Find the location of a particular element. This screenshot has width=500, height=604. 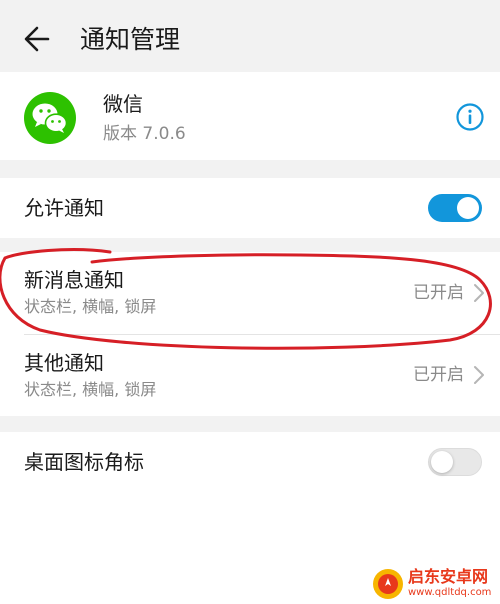

page-title: 通知管理 is located at coordinates (130, 39).